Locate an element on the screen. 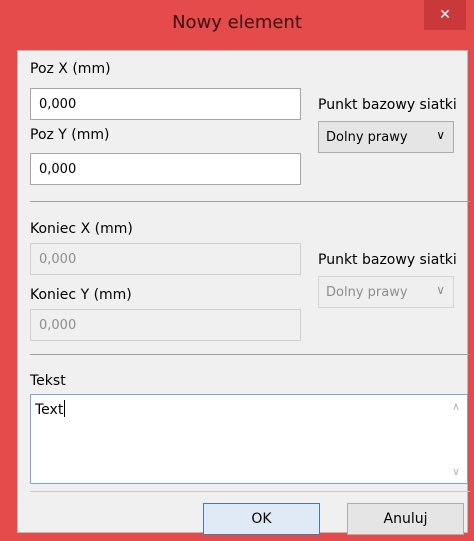 This screenshot has width=474, height=541. cancel-button: Anuluj is located at coordinates (405, 519).